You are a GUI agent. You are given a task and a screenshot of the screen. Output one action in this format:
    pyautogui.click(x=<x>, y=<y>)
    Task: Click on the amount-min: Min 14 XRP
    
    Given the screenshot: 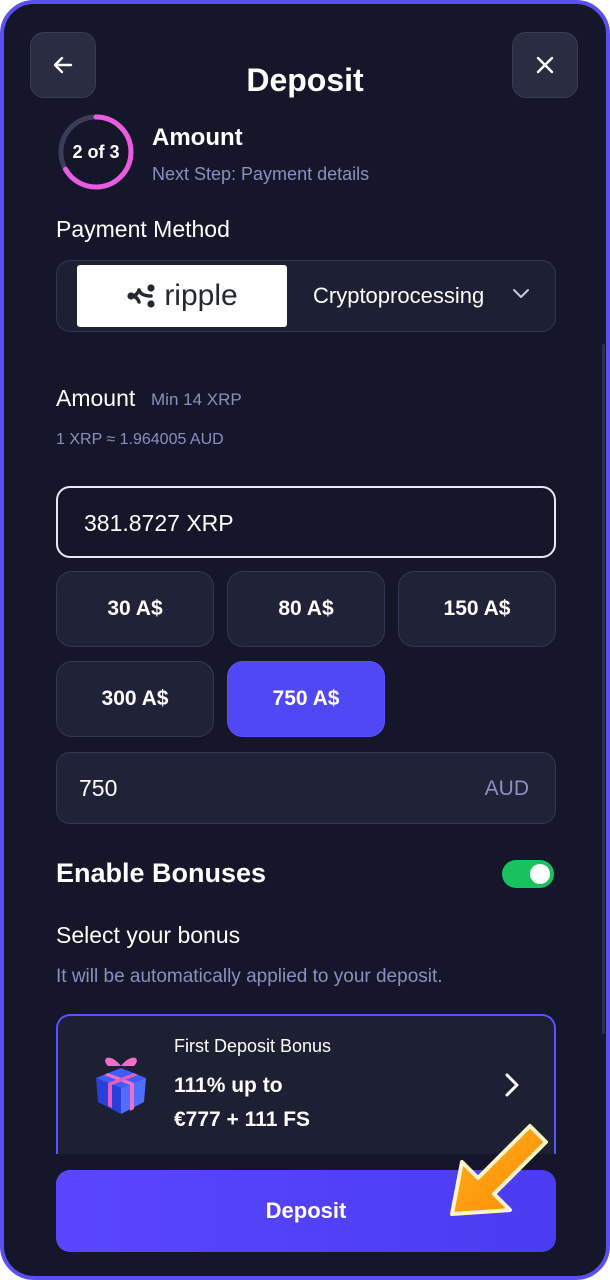 What is the action you would take?
    pyautogui.click(x=196, y=399)
    